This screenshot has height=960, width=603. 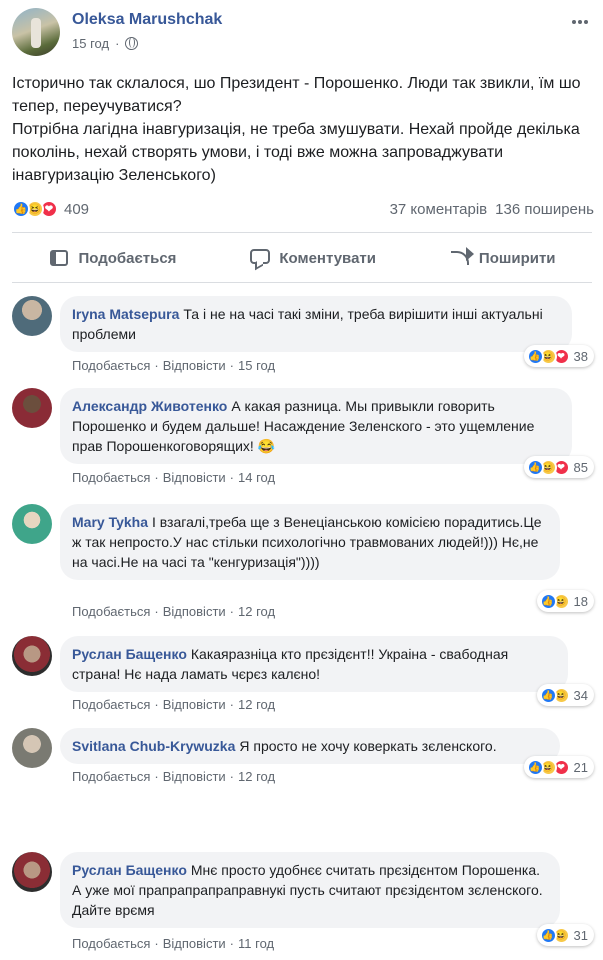 I want to click on more-options-icon, so click(x=580, y=22).